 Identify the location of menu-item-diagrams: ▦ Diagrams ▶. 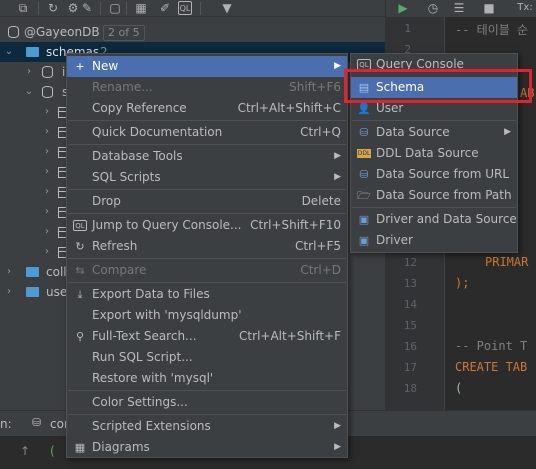
(207, 447).